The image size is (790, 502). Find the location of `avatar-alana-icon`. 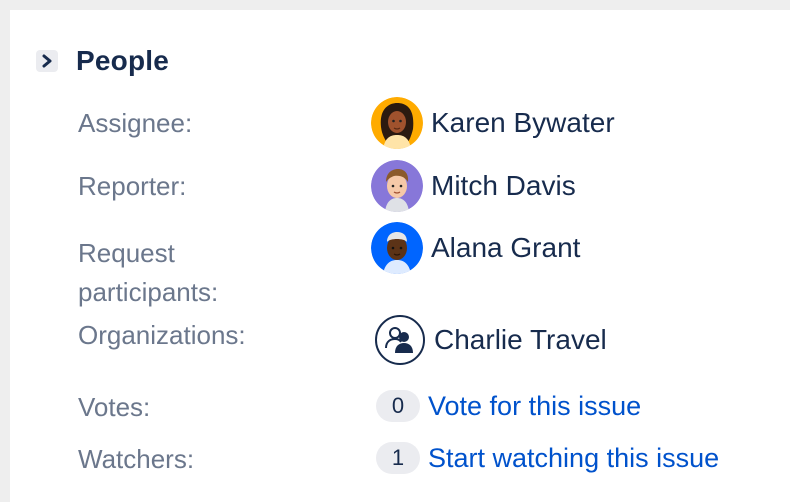

avatar-alana-icon is located at coordinates (397, 248).